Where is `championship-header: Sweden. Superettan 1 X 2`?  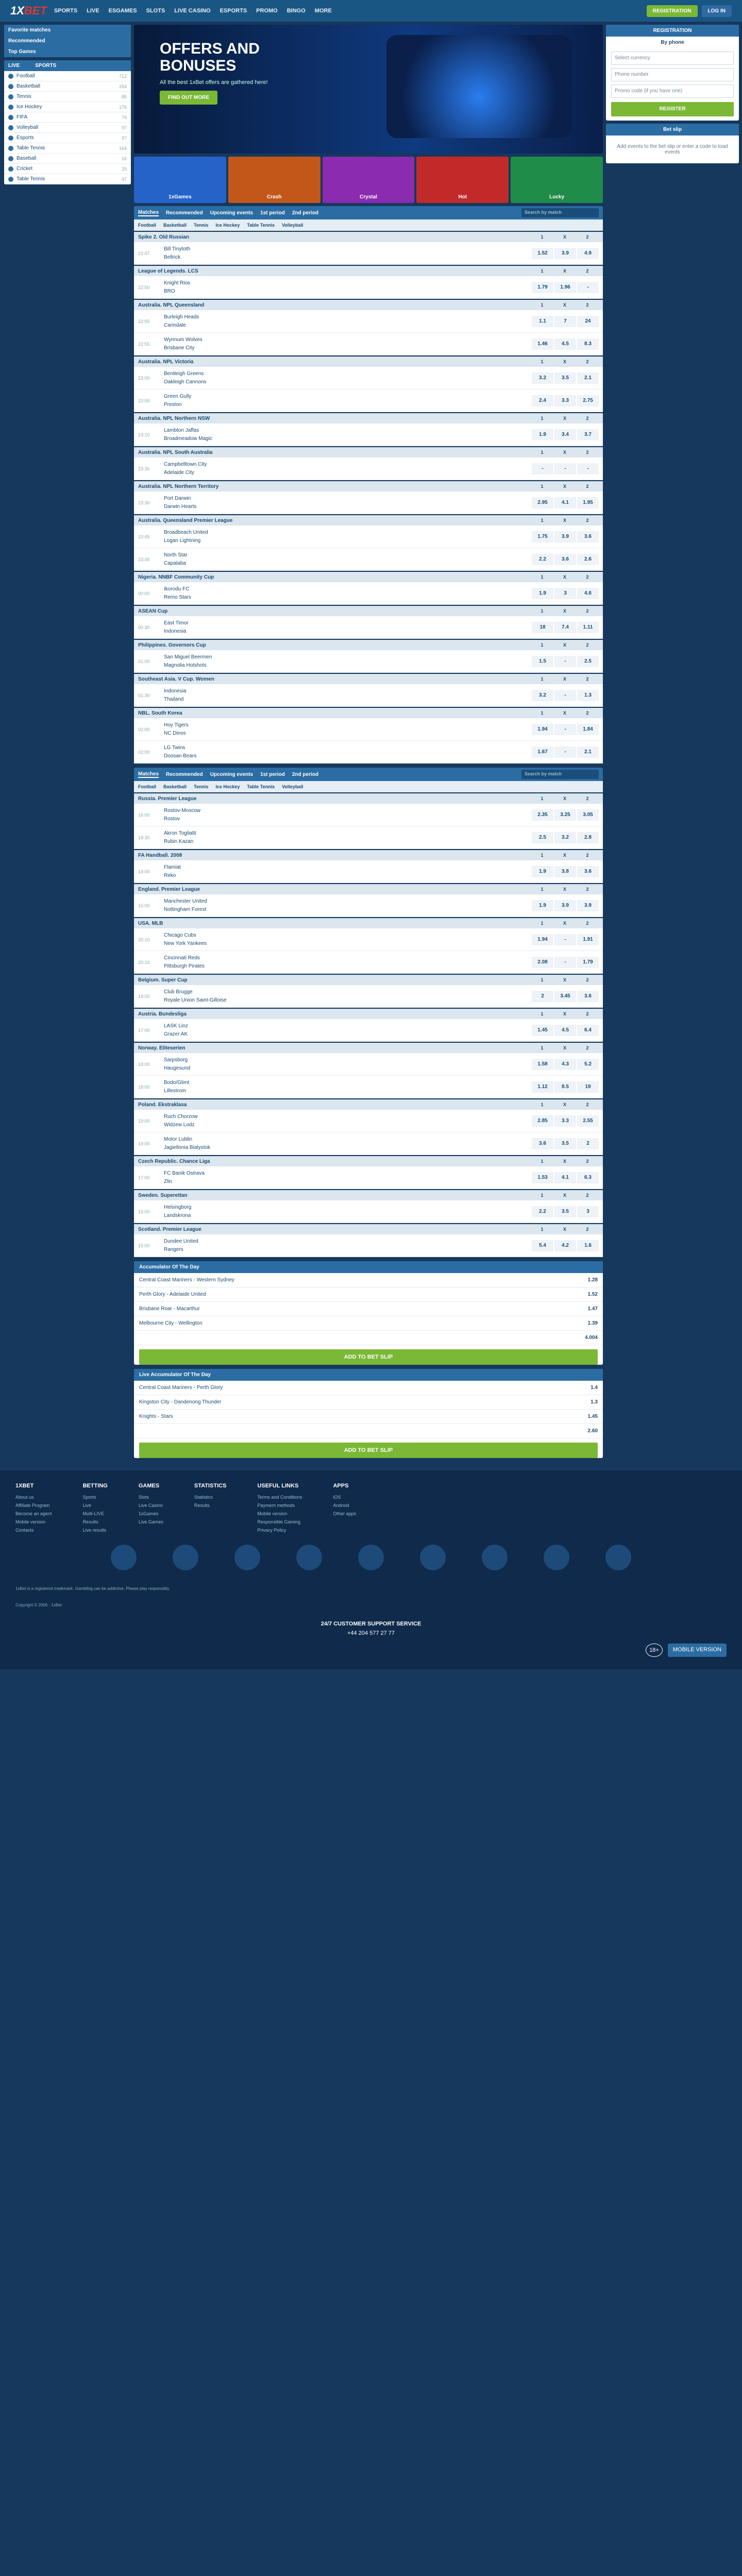 championship-header: Sweden. Superettan 1 X 2 is located at coordinates (368, 1195).